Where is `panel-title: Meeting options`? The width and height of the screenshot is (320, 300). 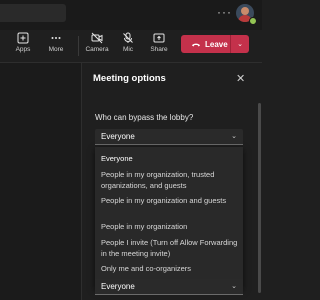 panel-title: Meeting options is located at coordinates (129, 78).